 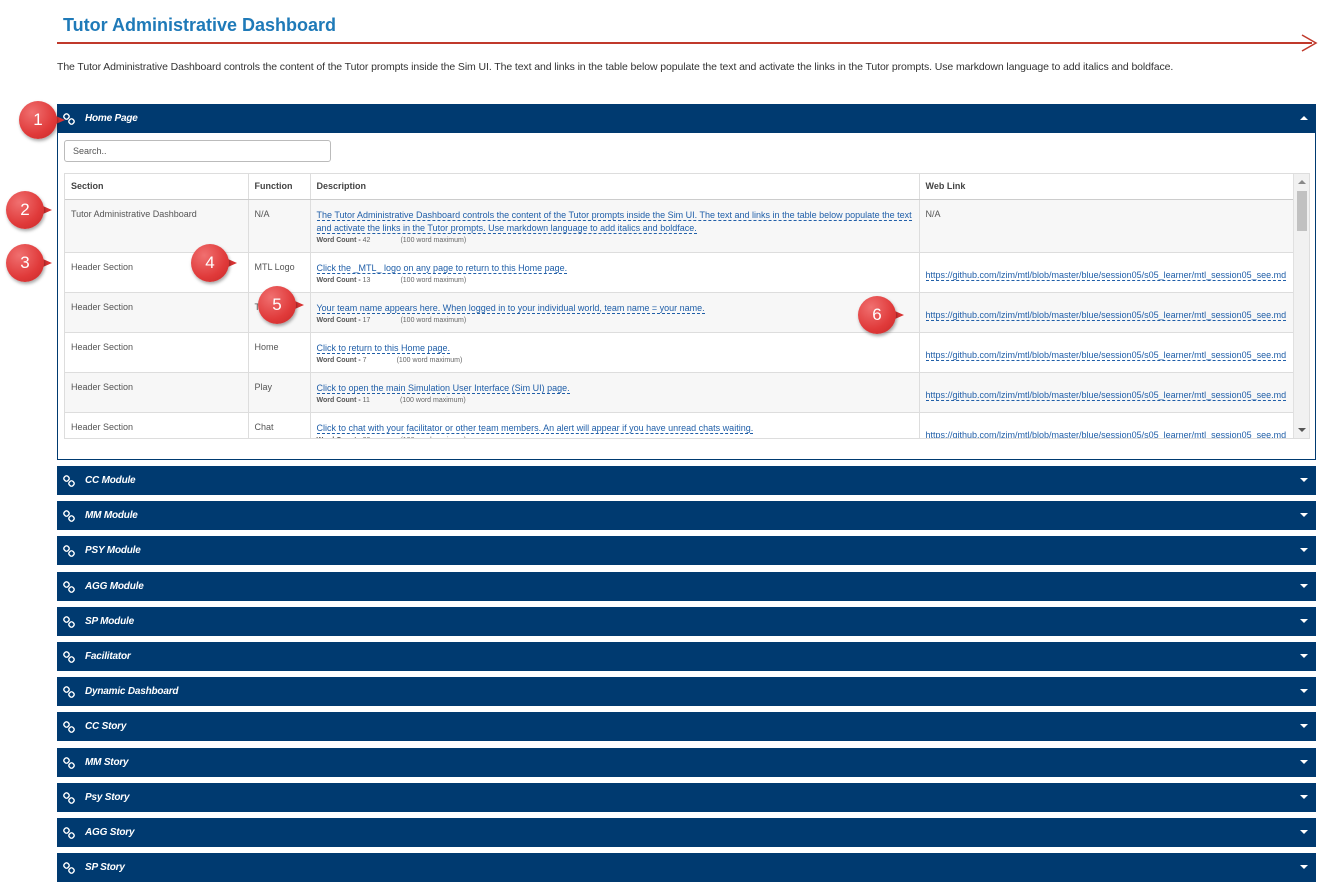 I want to click on panel-header-dynamic-dashboard: Dynamic Dashboard, so click(x=686, y=691).